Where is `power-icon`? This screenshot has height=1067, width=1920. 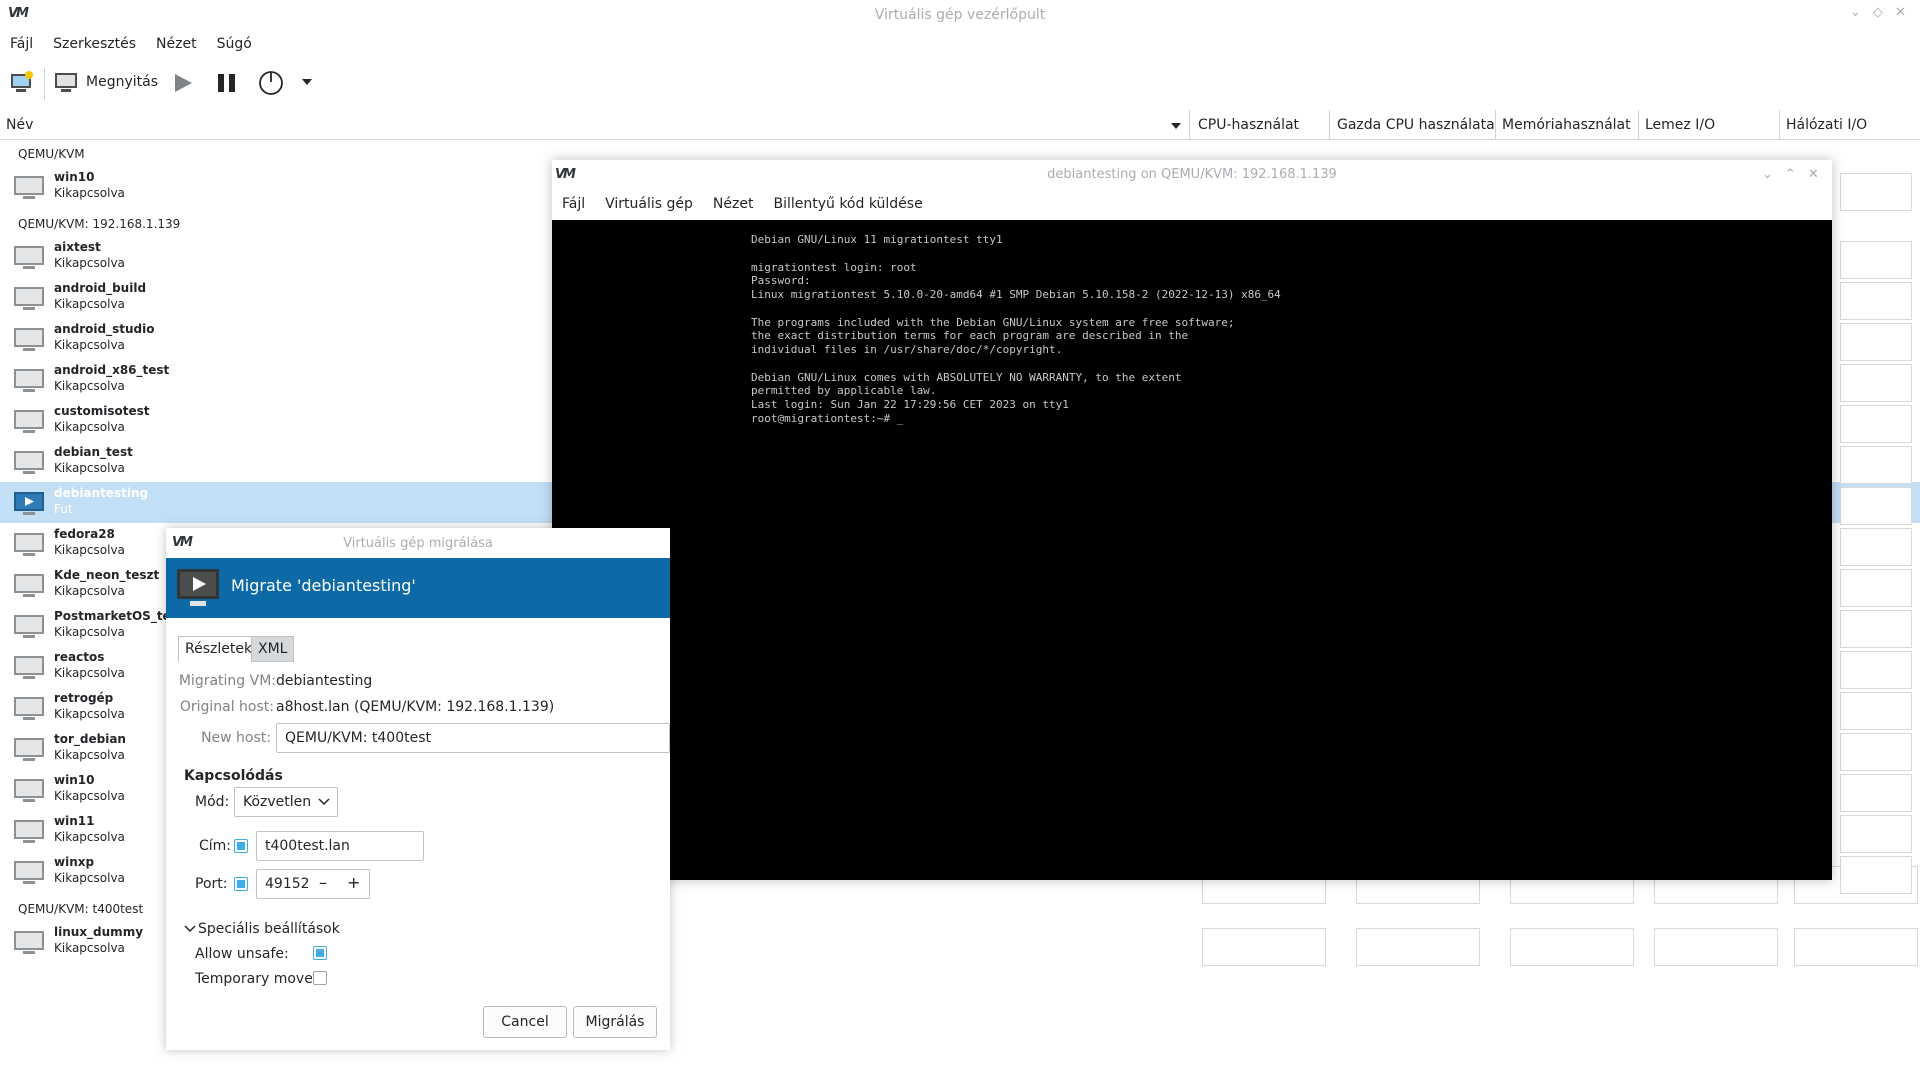
power-icon is located at coordinates (271, 83).